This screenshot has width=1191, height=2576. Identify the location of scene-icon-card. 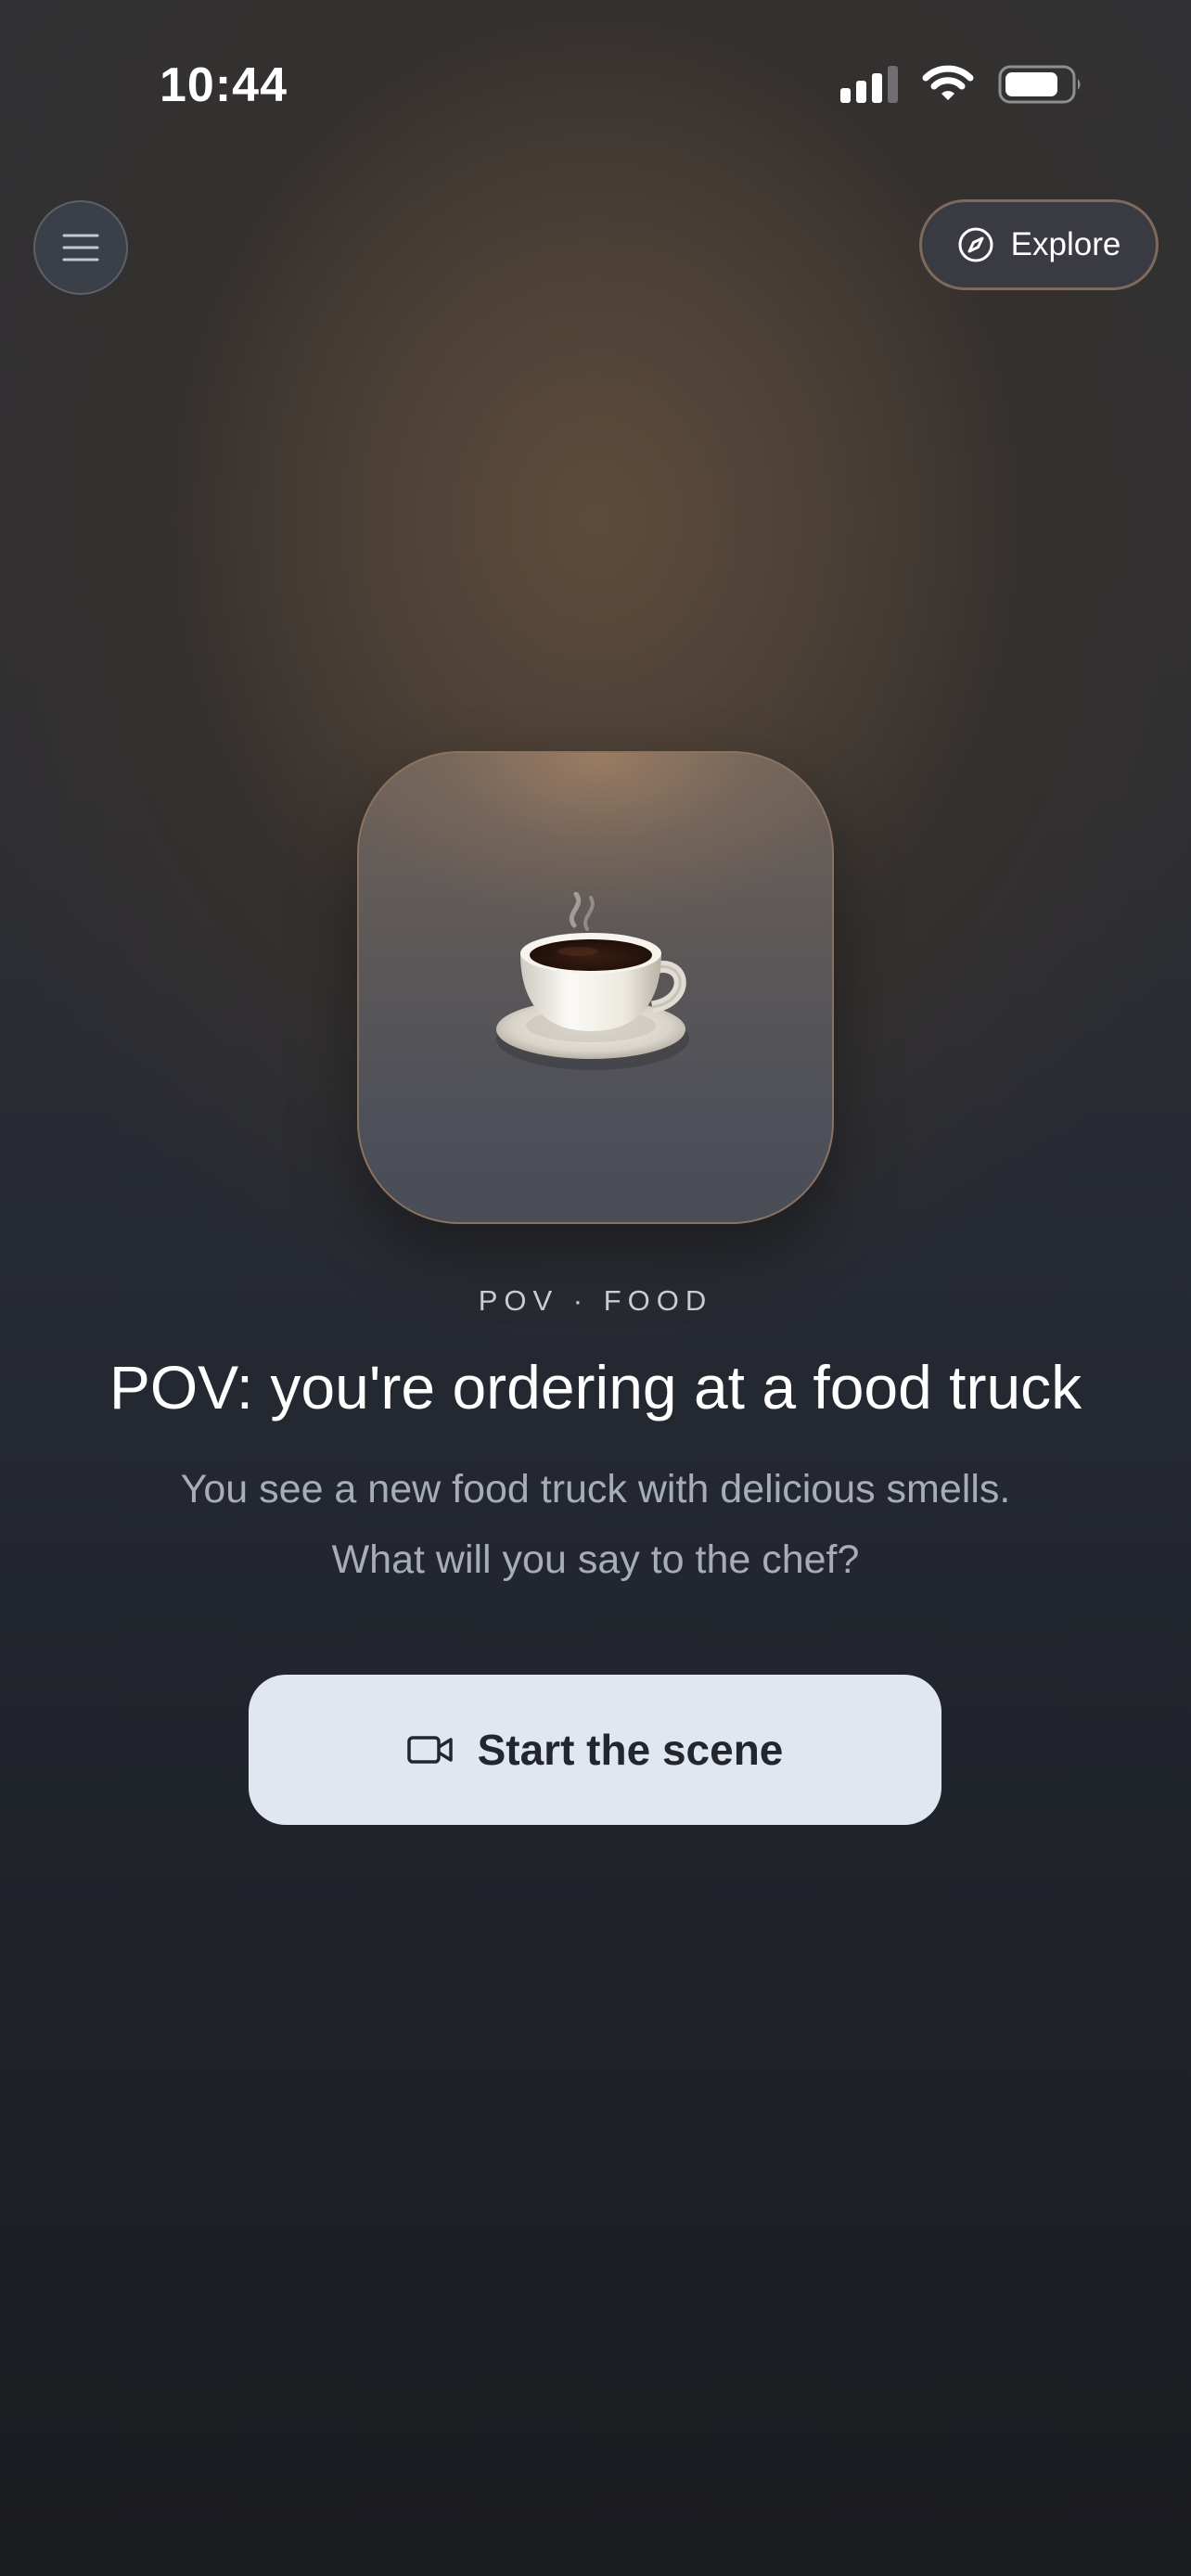
(595, 988).